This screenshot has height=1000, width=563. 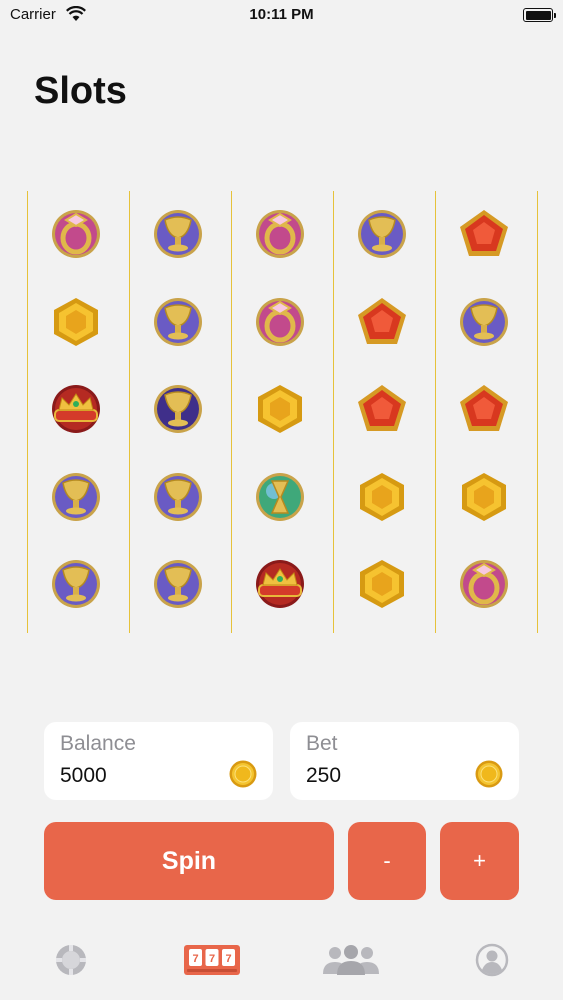 What do you see at coordinates (387, 861) in the screenshot?
I see `decrease-bet-button: -` at bounding box center [387, 861].